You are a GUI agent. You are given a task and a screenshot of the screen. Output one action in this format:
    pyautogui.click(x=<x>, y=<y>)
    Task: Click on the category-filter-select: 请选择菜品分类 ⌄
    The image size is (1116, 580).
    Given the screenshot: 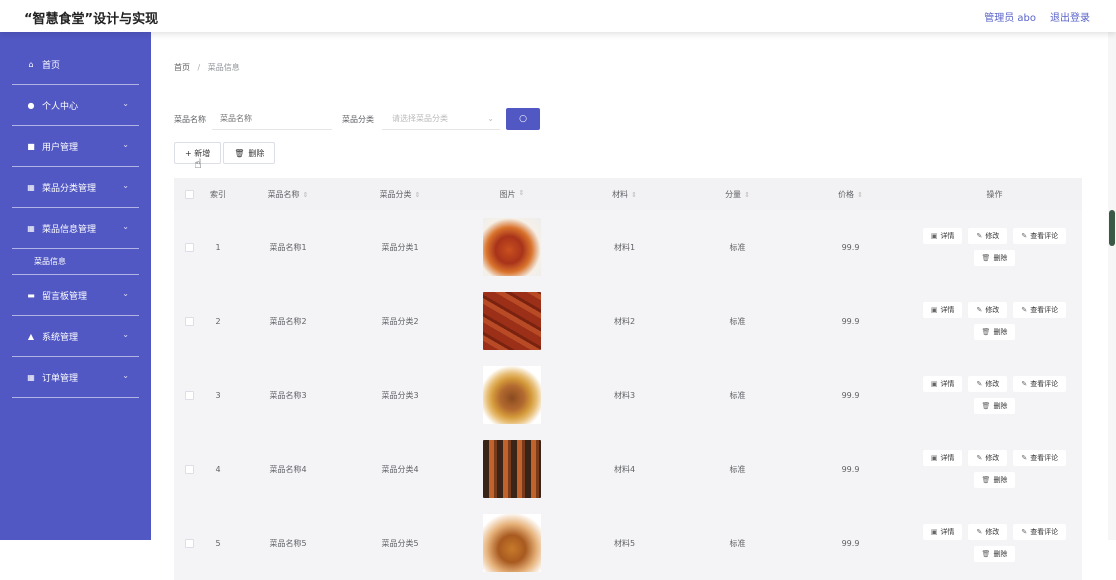 What is the action you would take?
    pyautogui.click(x=441, y=119)
    